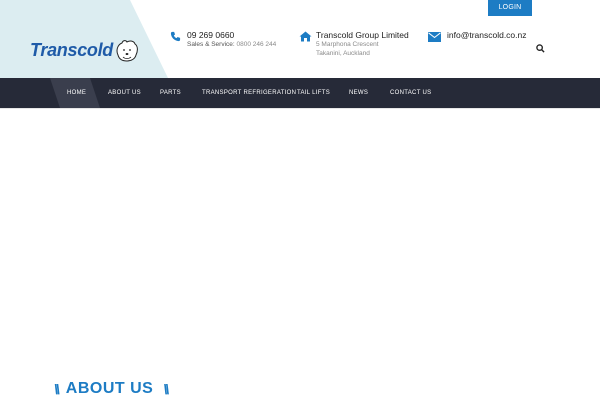 Image resolution: width=600 pixels, height=400 pixels. What do you see at coordinates (305, 36) in the screenshot?
I see `home-icon` at bounding box center [305, 36].